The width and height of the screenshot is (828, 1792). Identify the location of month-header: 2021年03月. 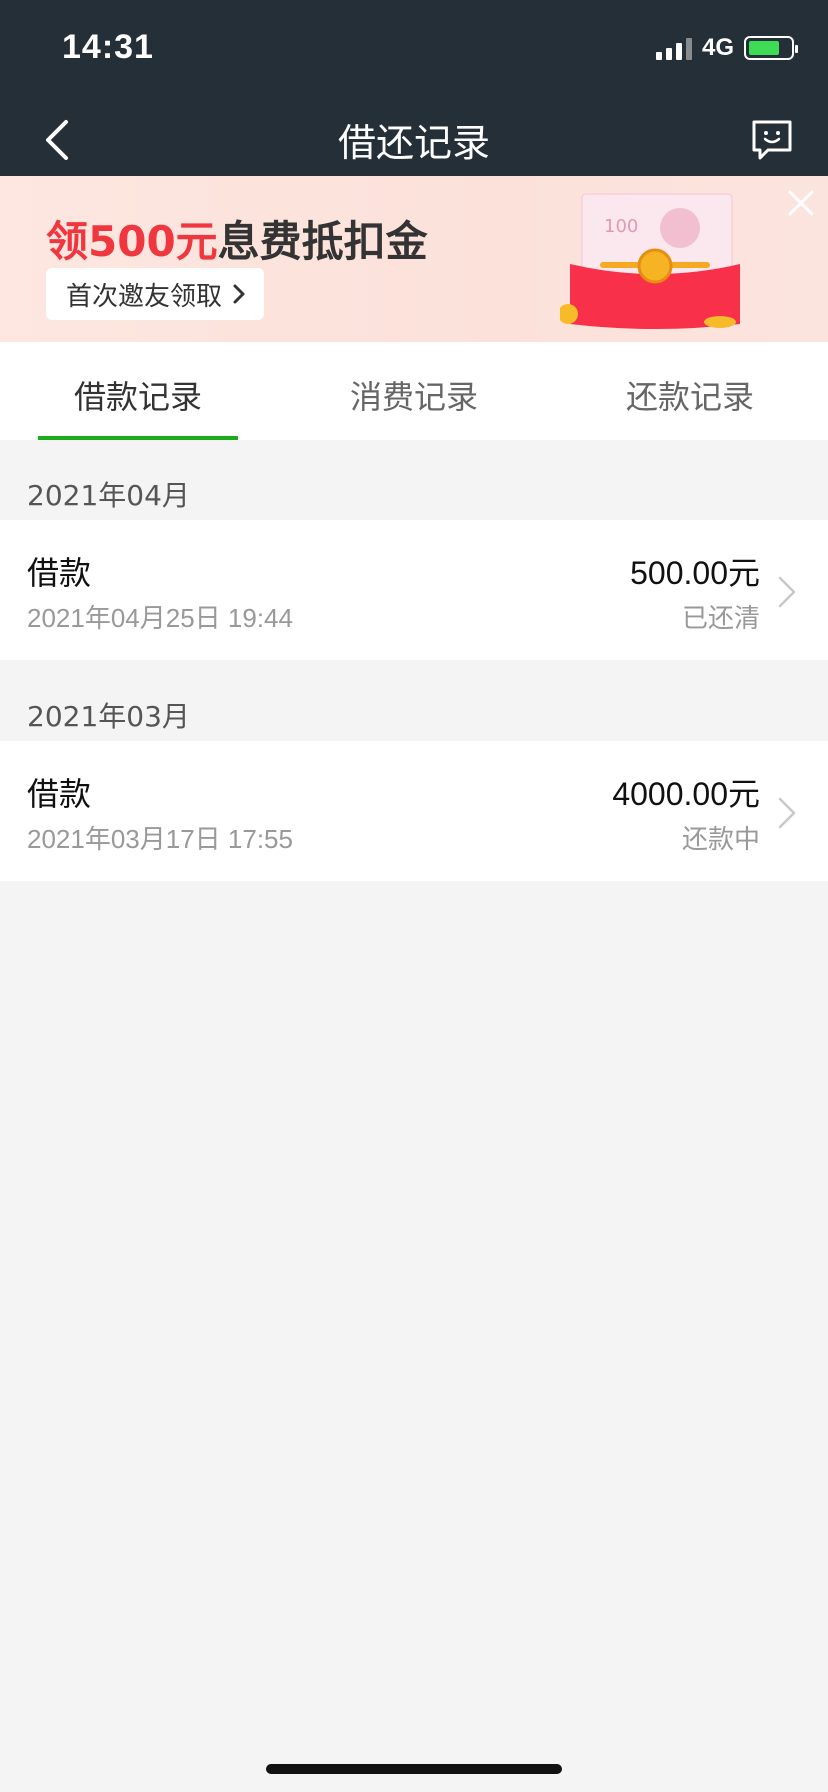
(108, 716).